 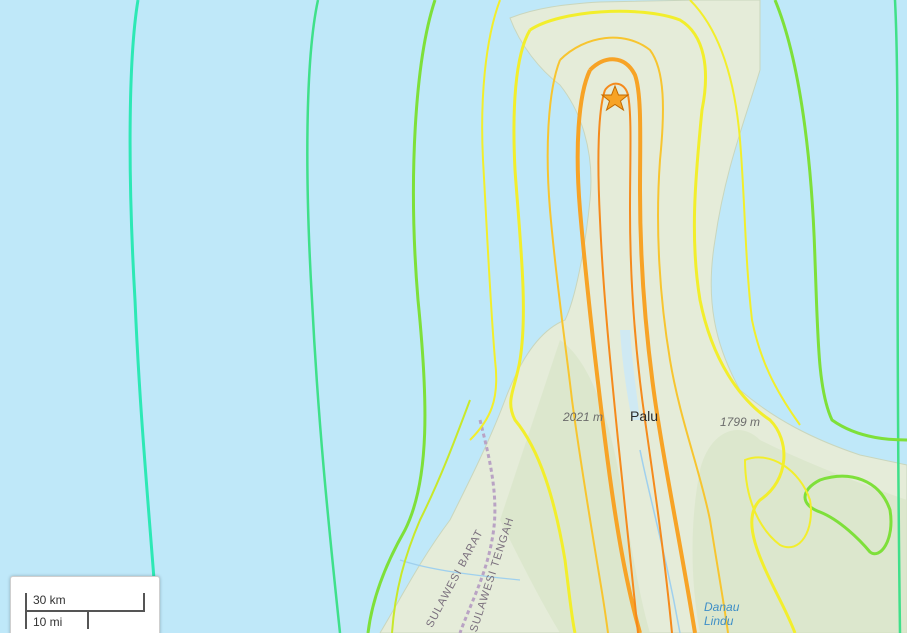 What do you see at coordinates (644, 416) in the screenshot?
I see `city-label-palu: Palu` at bounding box center [644, 416].